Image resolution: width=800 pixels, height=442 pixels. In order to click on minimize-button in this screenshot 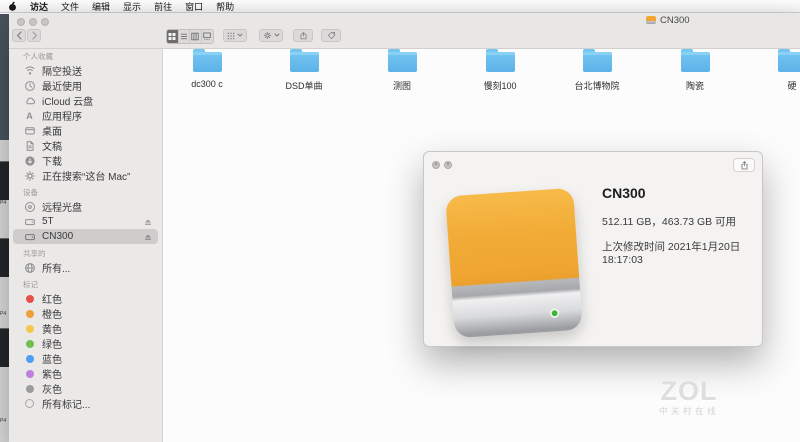, I will do `click(33, 22)`.